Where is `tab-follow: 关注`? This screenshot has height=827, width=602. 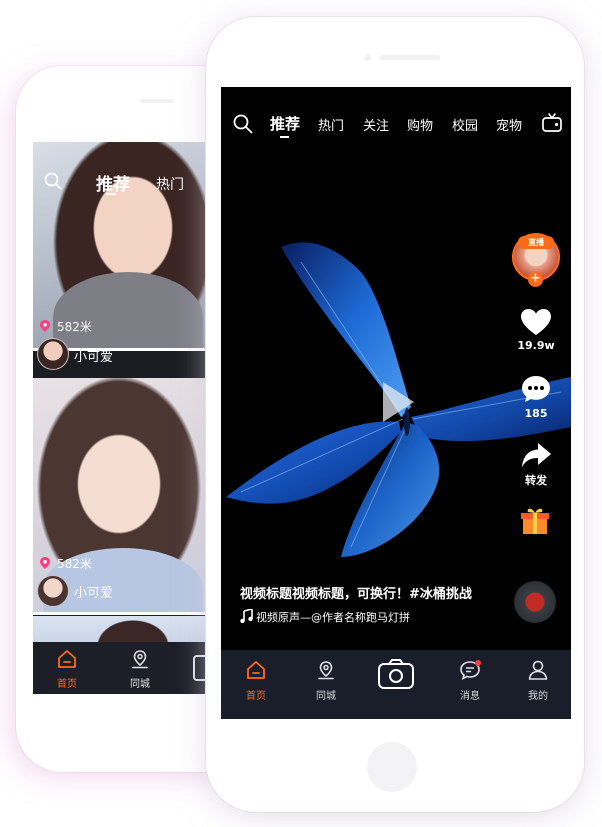 tab-follow: 关注 is located at coordinates (376, 124).